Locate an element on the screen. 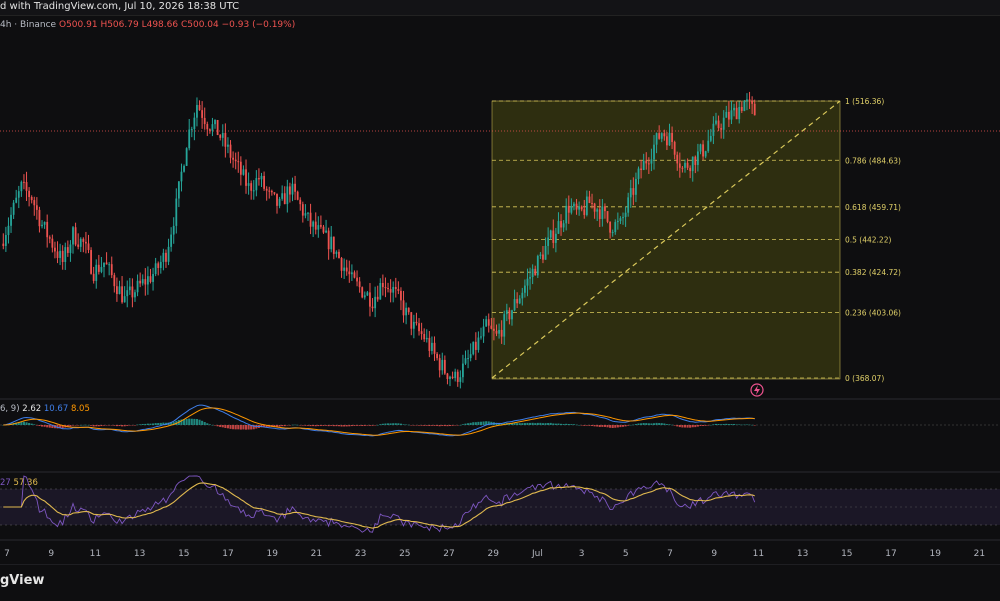 This screenshot has height=601, width=1000. x-tick-label: 13 is located at coordinates (802, 554).